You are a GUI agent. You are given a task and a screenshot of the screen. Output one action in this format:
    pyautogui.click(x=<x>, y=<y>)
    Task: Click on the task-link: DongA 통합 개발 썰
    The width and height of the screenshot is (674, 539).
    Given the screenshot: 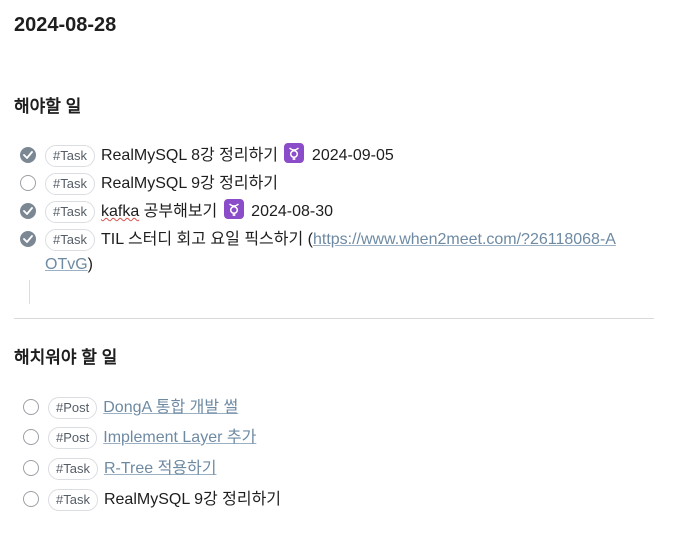 What is the action you would take?
    pyautogui.click(x=170, y=407)
    